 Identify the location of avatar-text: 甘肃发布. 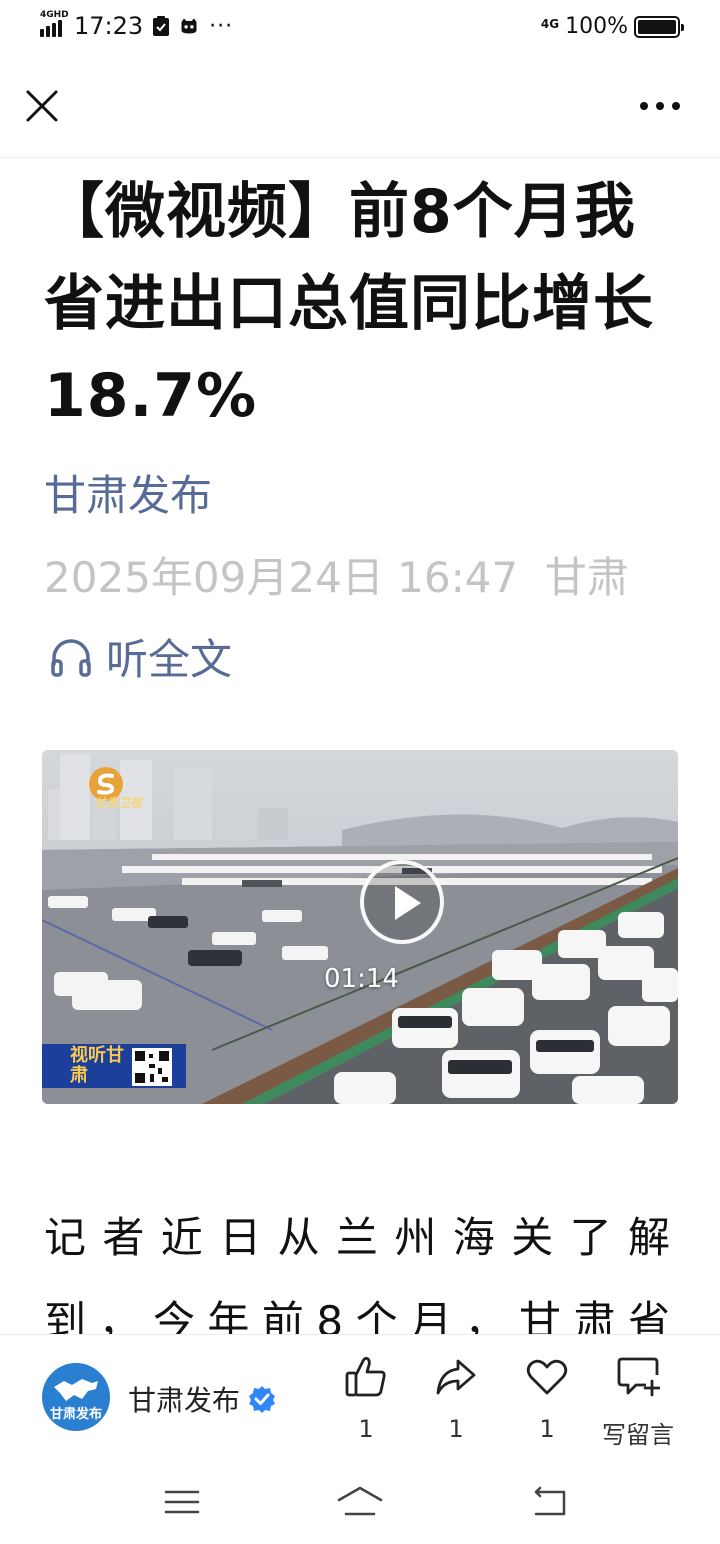
(75, 1414).